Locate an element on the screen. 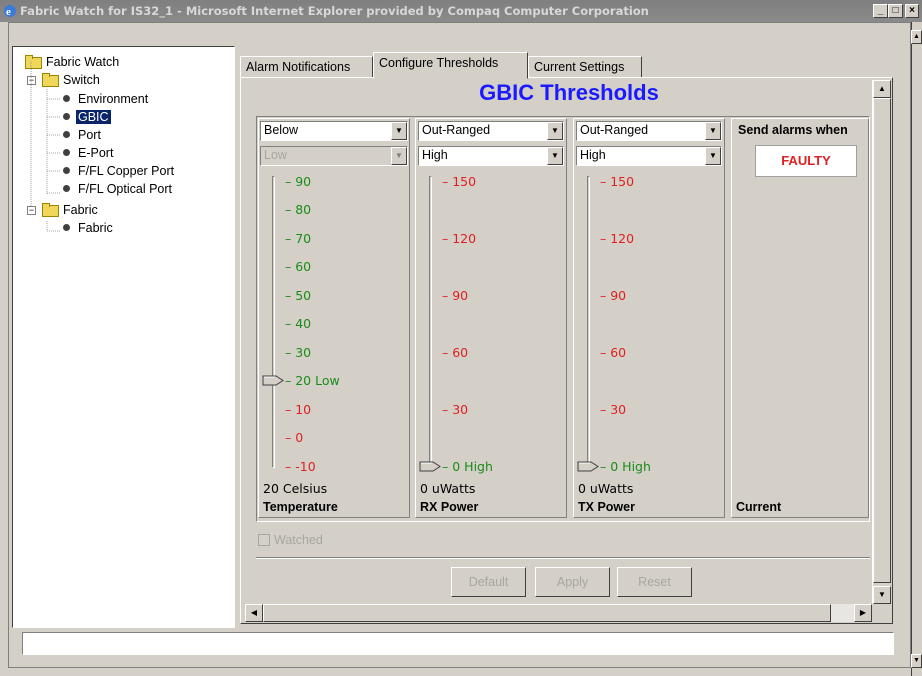  rx-power-readout: 0 uWatts is located at coordinates (448, 488).